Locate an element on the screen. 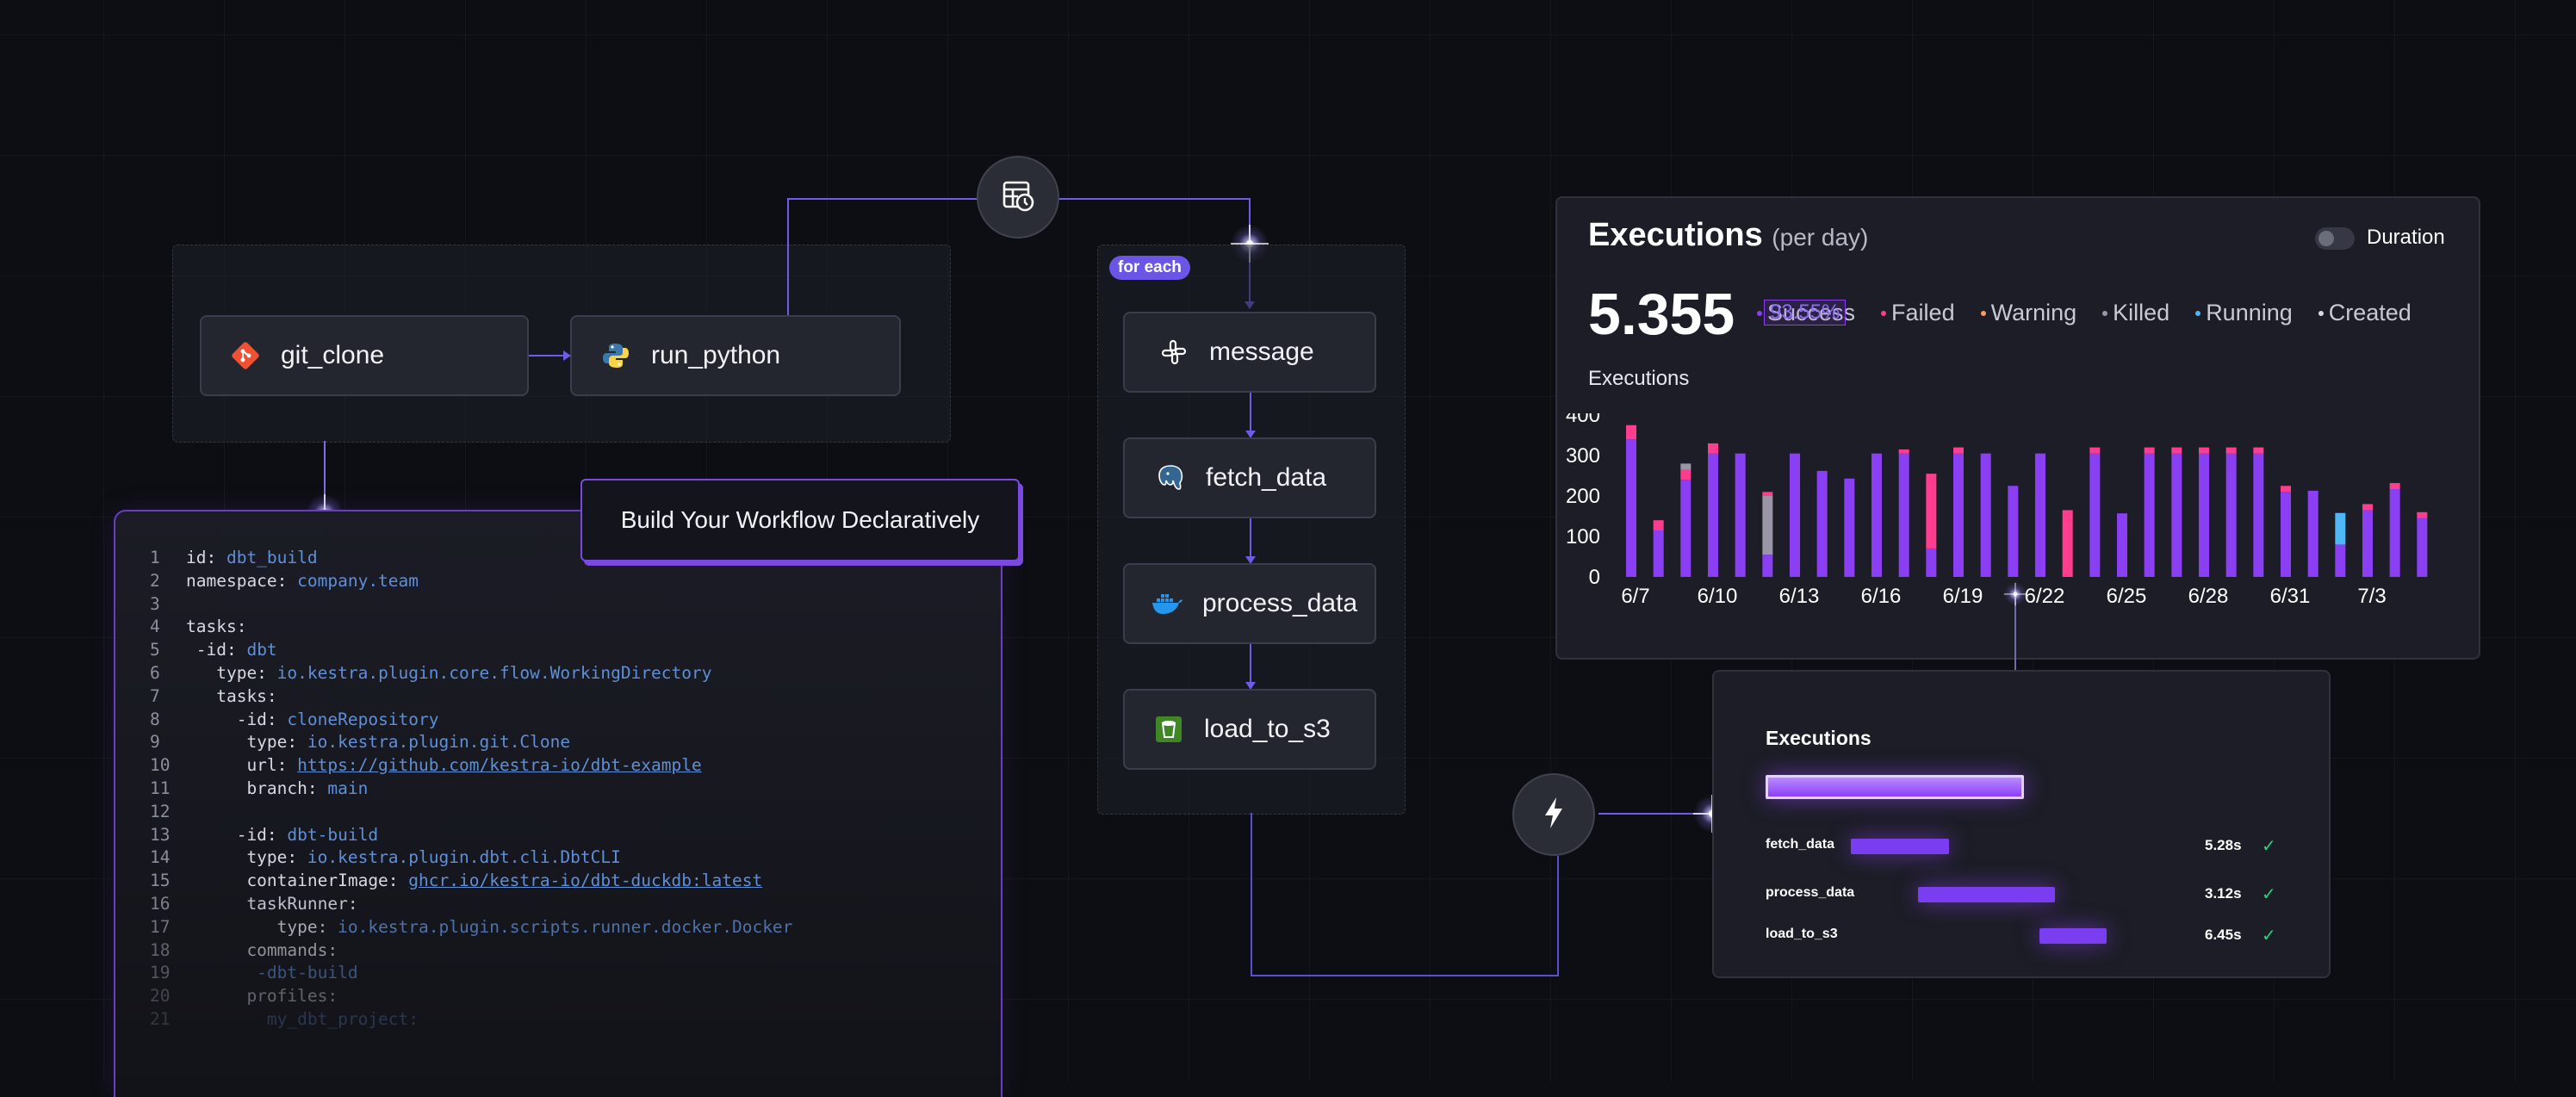  legend-item-killed: Killed is located at coordinates (2135, 313).